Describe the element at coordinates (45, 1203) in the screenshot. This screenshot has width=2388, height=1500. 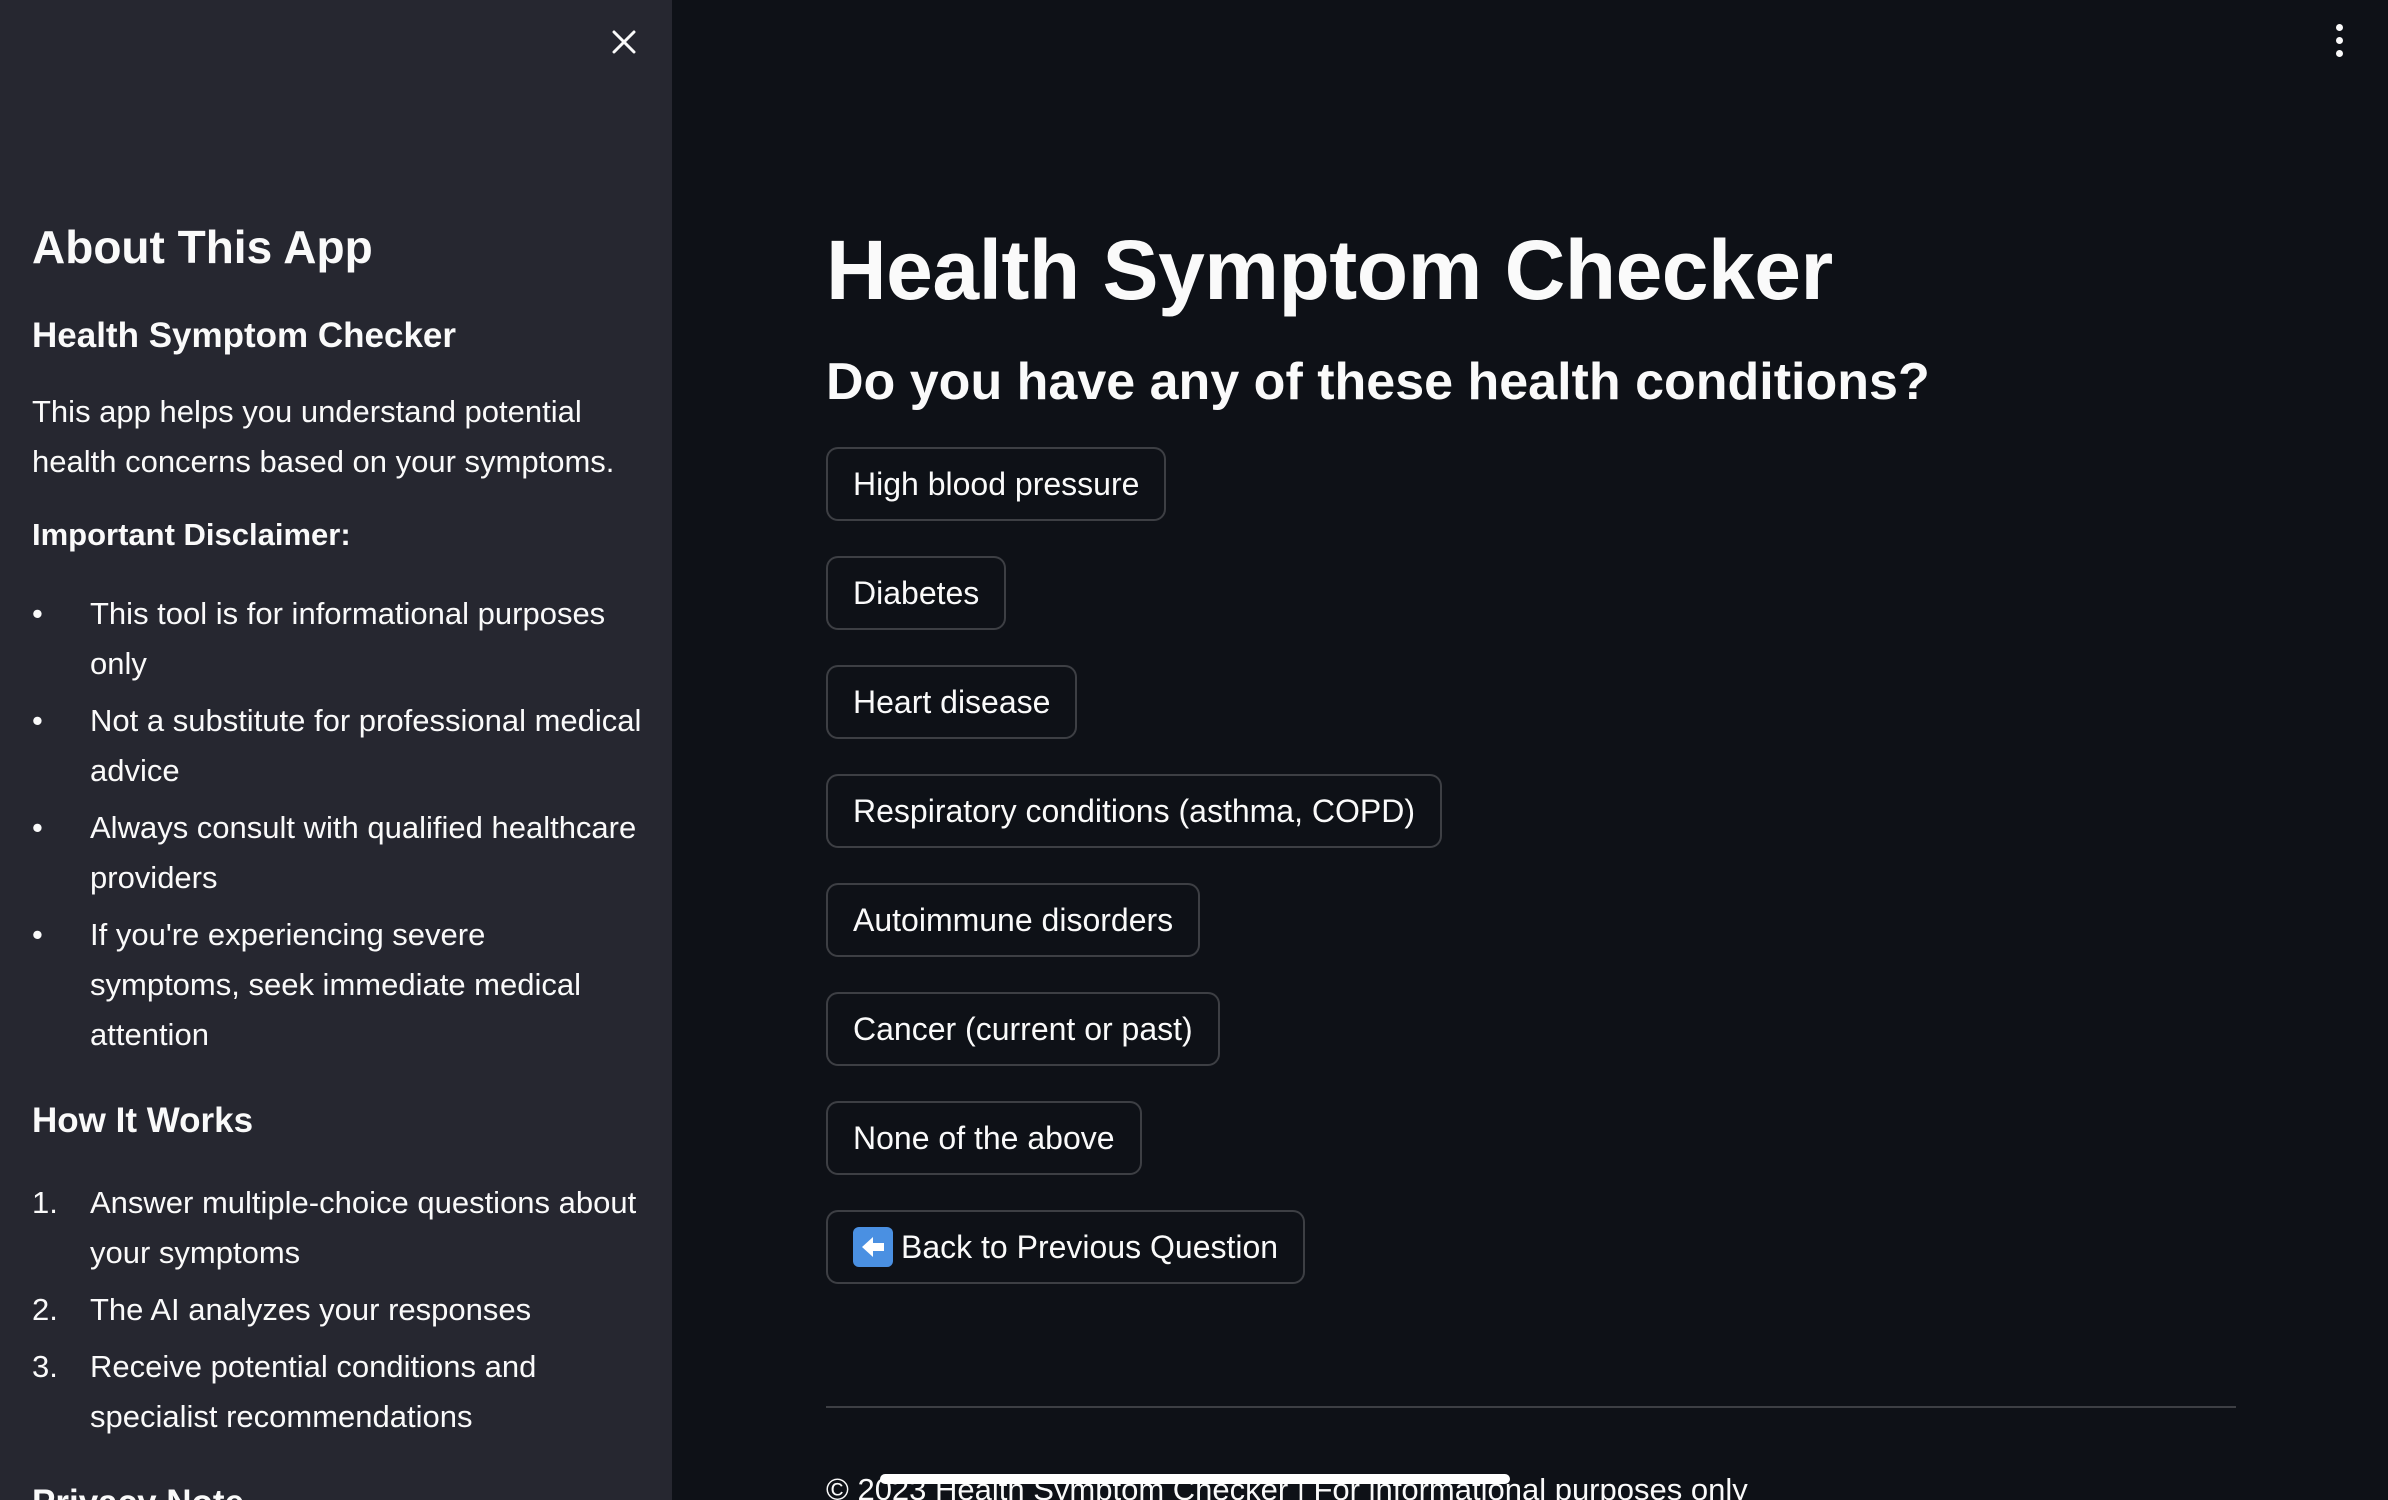
I see `list-number: 1.` at that location.